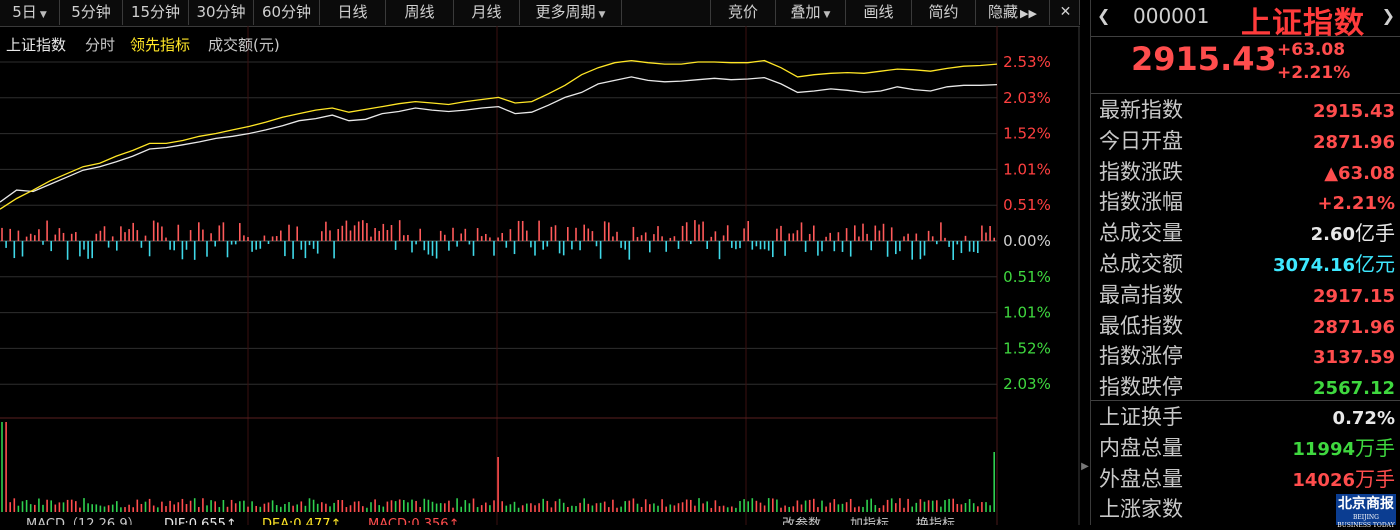 This screenshot has height=530, width=1400. What do you see at coordinates (1204, 59) in the screenshot?
I see `current-price: 2915.43` at bounding box center [1204, 59].